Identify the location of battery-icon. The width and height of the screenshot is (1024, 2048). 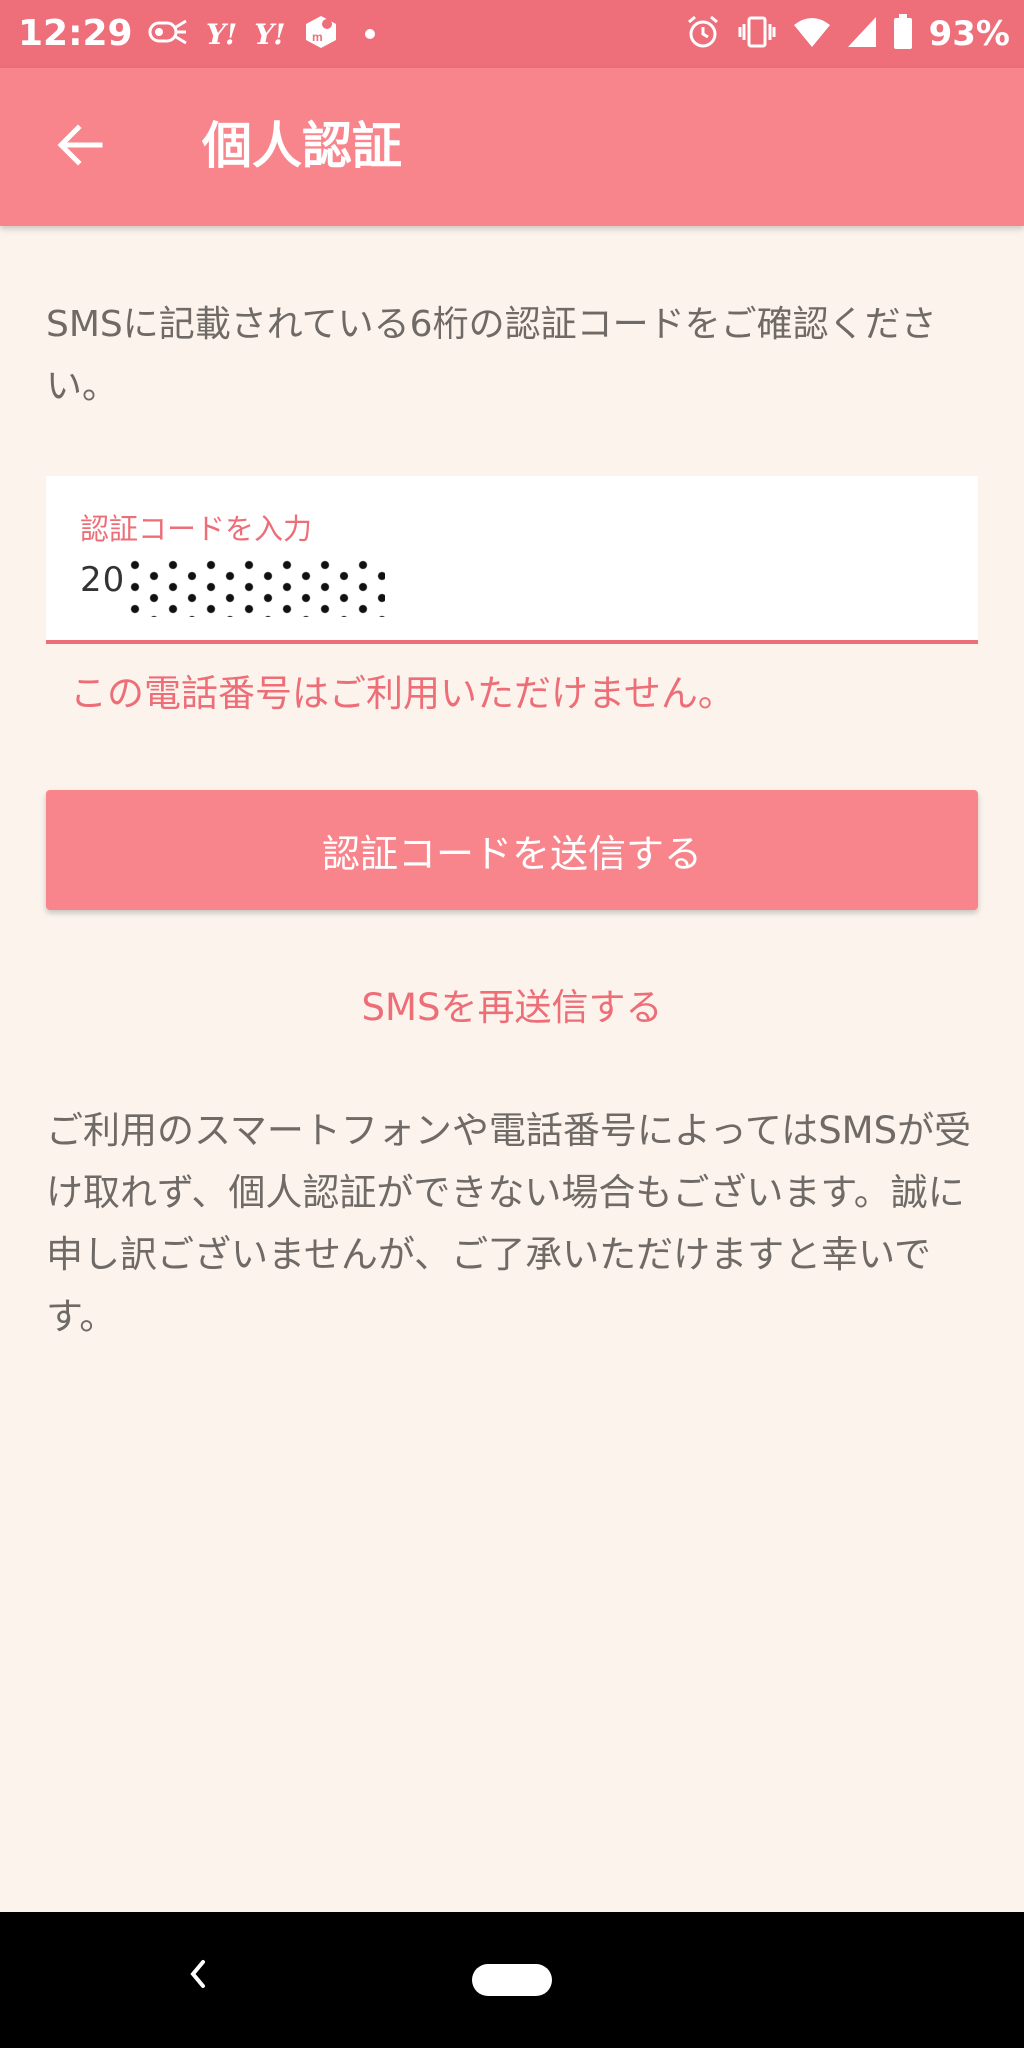
(903, 34).